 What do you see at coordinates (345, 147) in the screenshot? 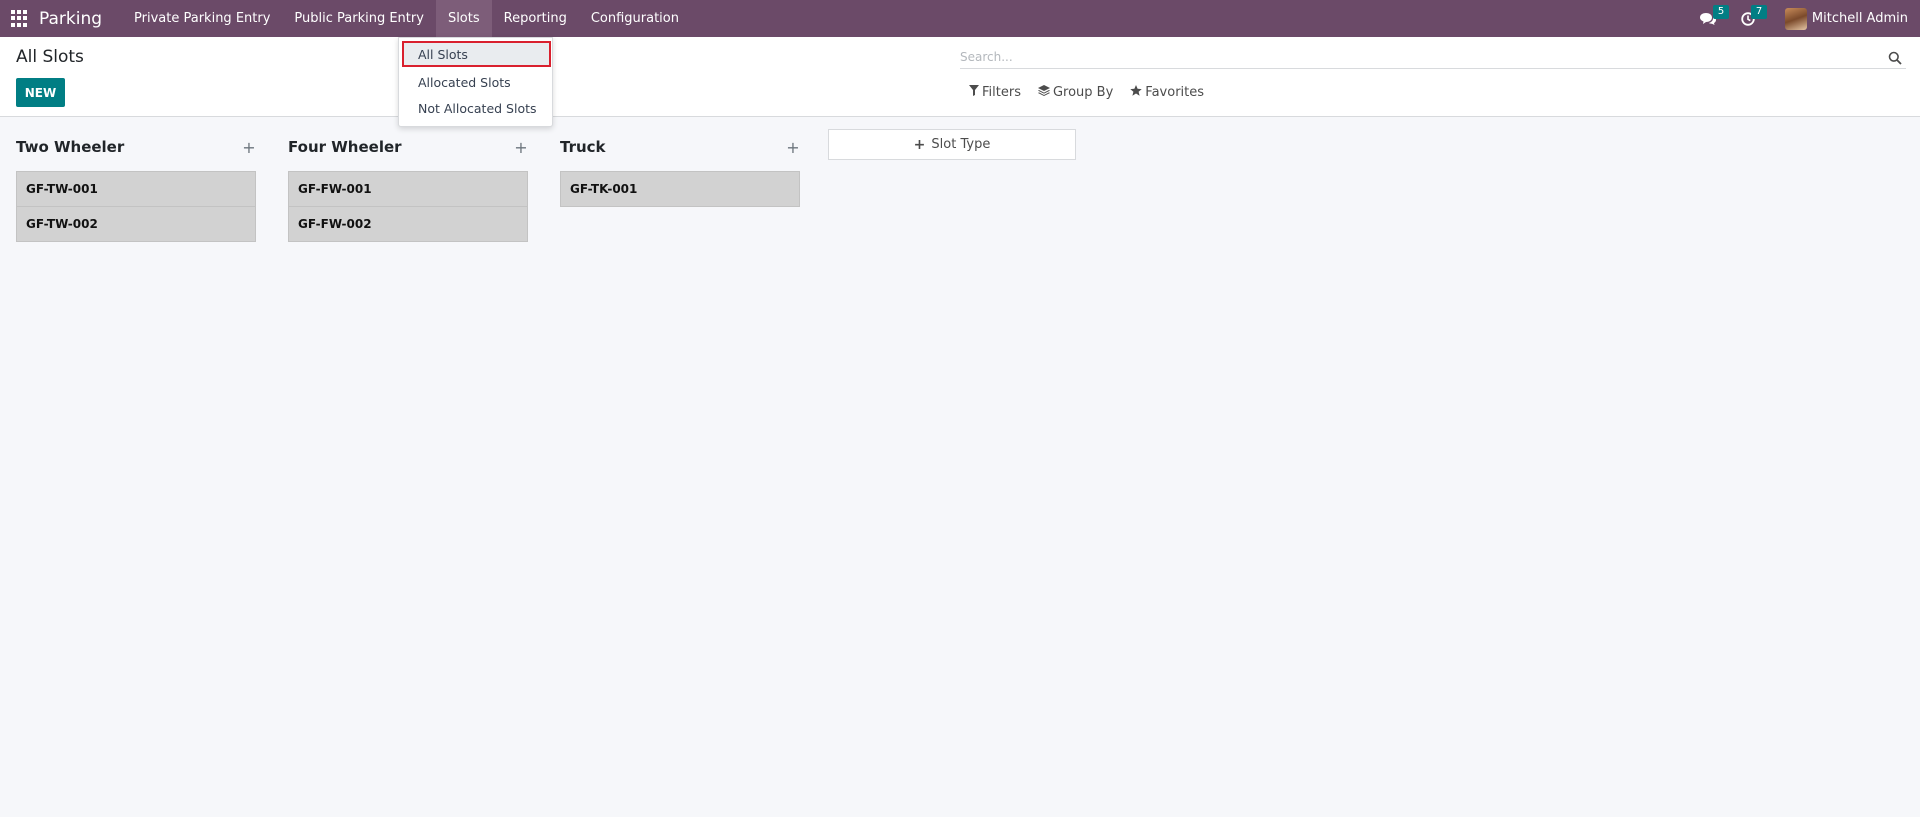
I see `column-title: Four Wheeler` at bounding box center [345, 147].